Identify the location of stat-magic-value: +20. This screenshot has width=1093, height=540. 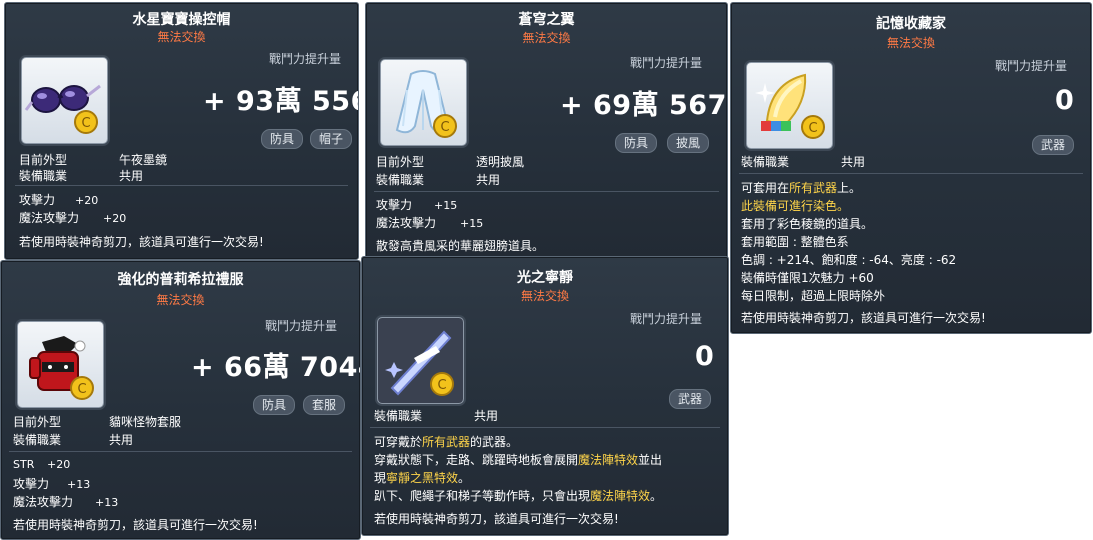
(115, 218).